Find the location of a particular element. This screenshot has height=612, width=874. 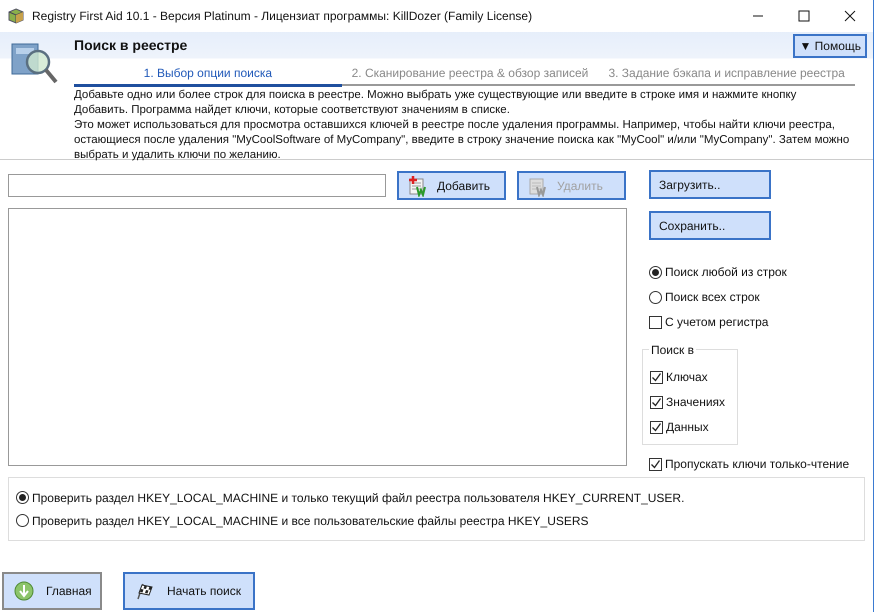

add-button: Добавить is located at coordinates (451, 185).